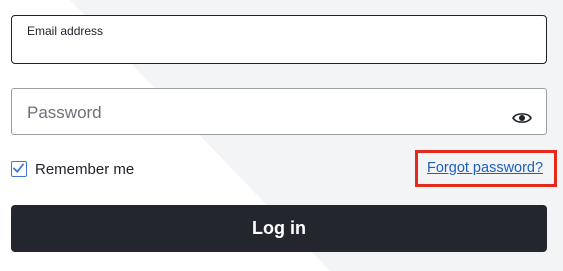 Image resolution: width=563 pixels, height=271 pixels. What do you see at coordinates (266, 113) in the screenshot?
I see `password-input` at bounding box center [266, 113].